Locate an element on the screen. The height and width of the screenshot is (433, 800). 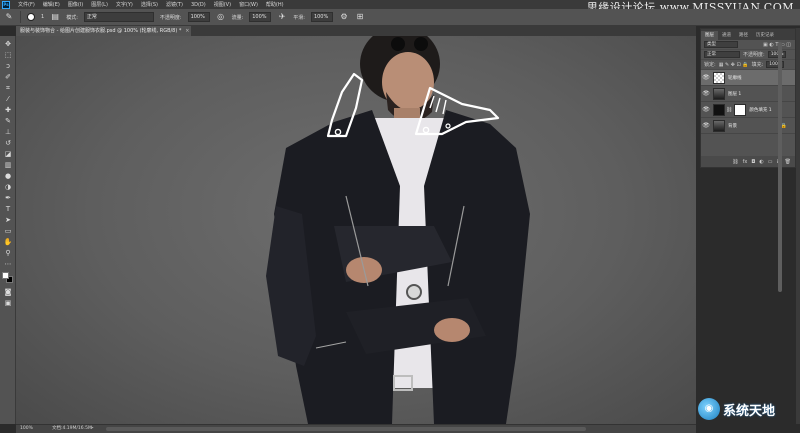
symmetry-icon: ⊞ is located at coordinates (360, 17).